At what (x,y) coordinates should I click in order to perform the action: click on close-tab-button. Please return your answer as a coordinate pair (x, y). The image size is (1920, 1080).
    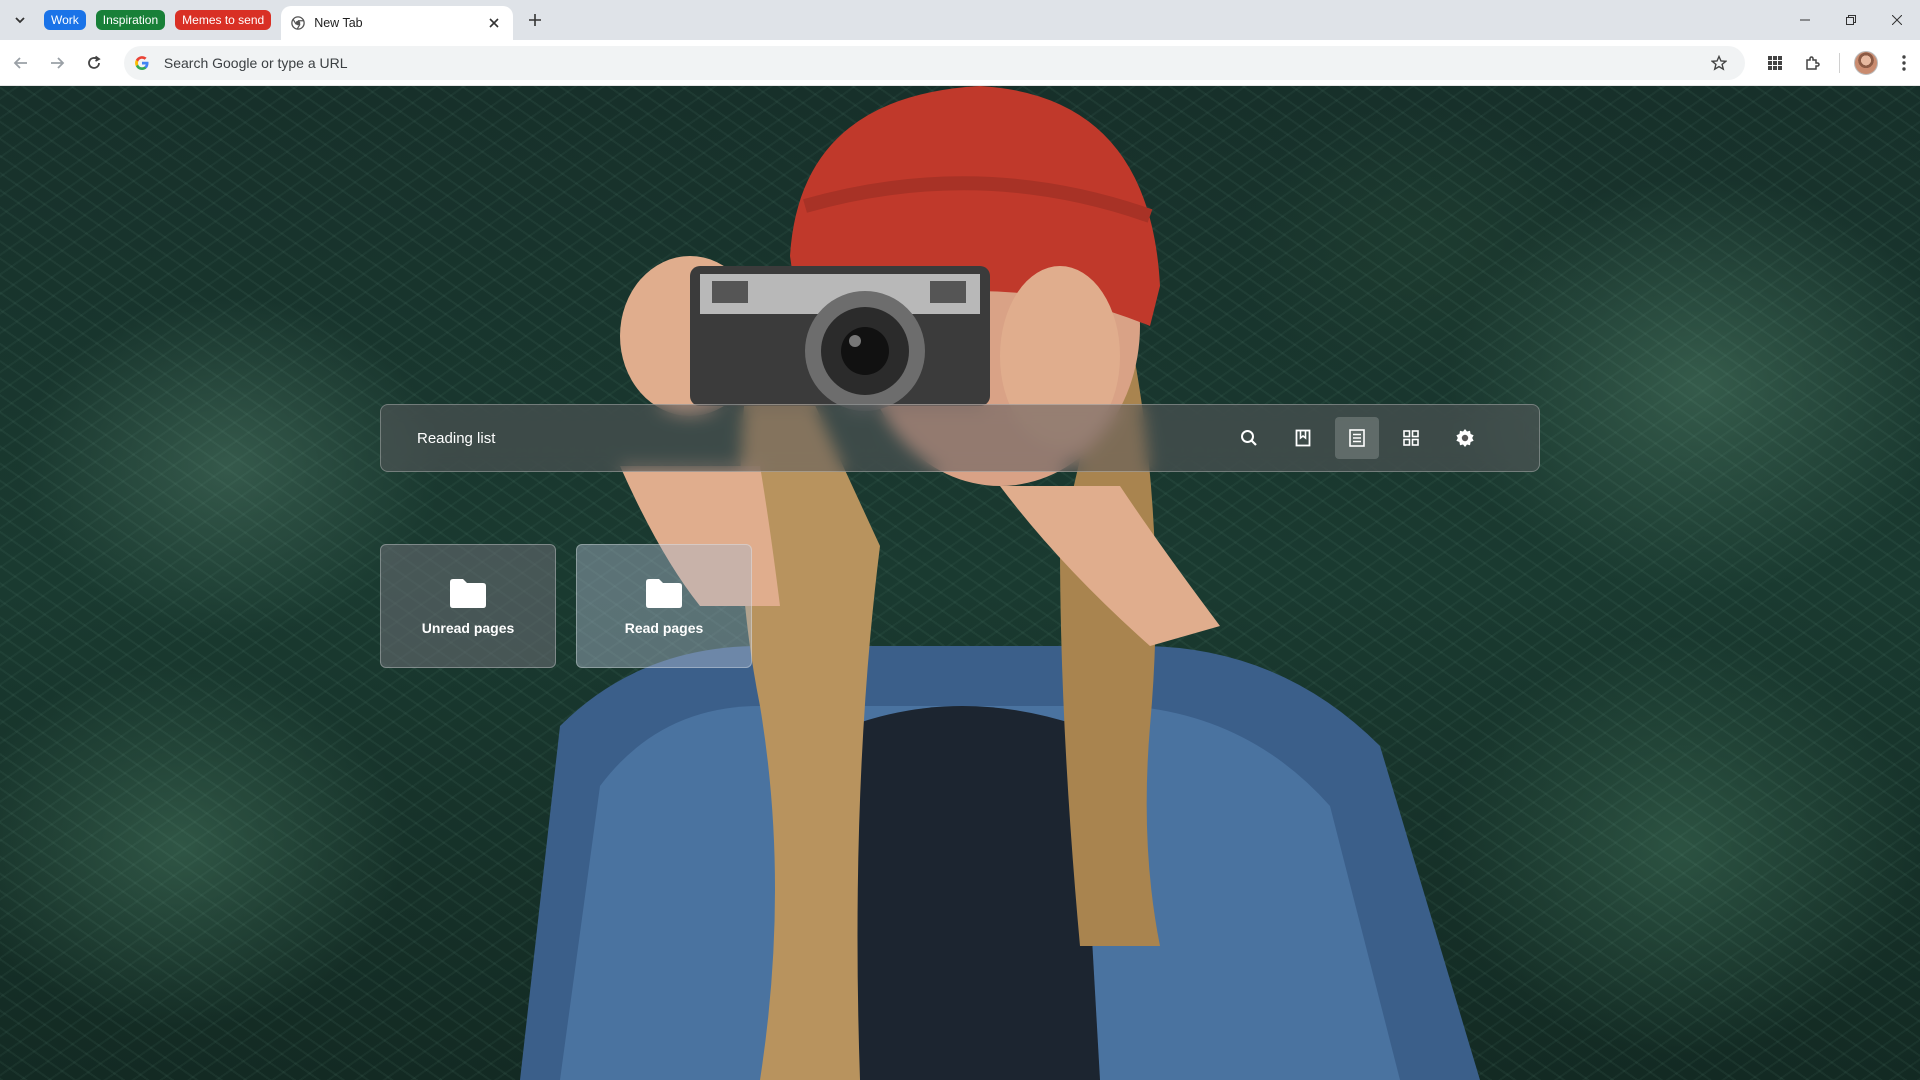
    Looking at the image, I should click on (494, 23).